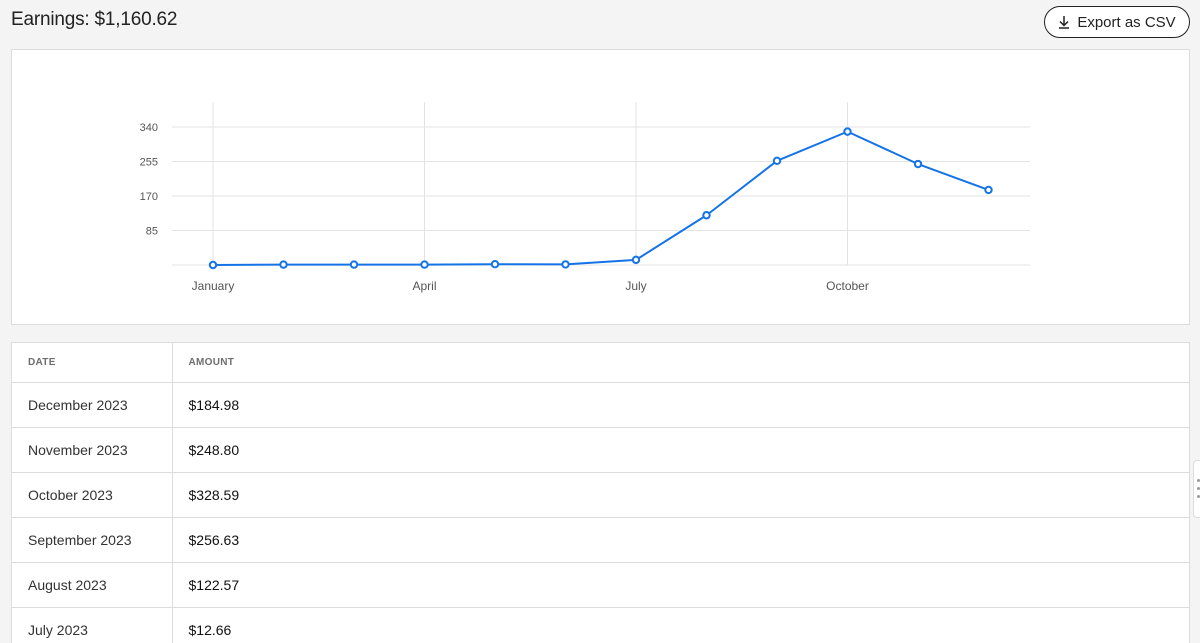  I want to click on row-amount: $328.59, so click(680, 495).